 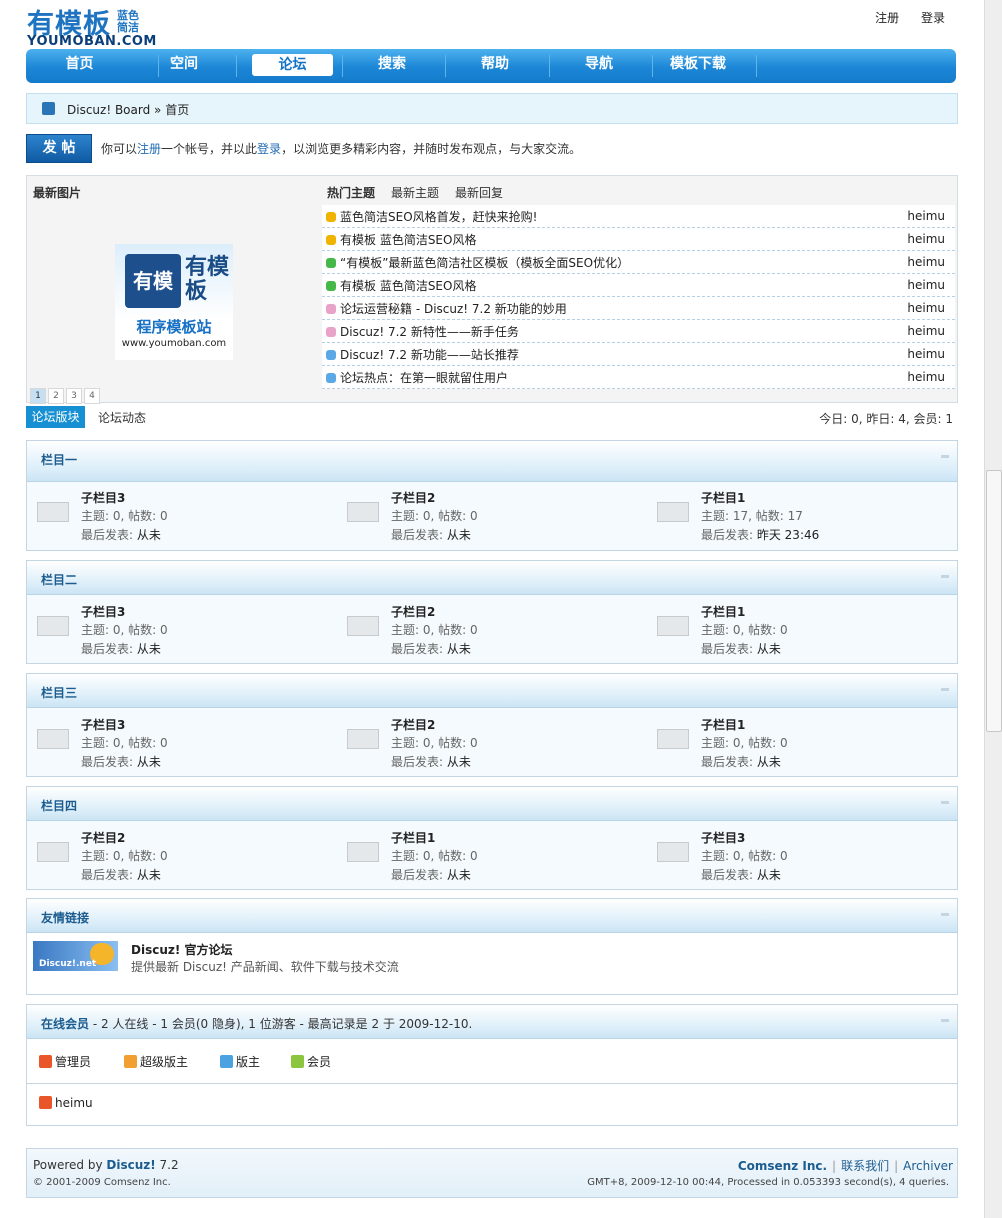 I want to click on latest-pic-image: 有模板 有模板 程序模板站 www.youmoban.com, so click(x=174, y=302).